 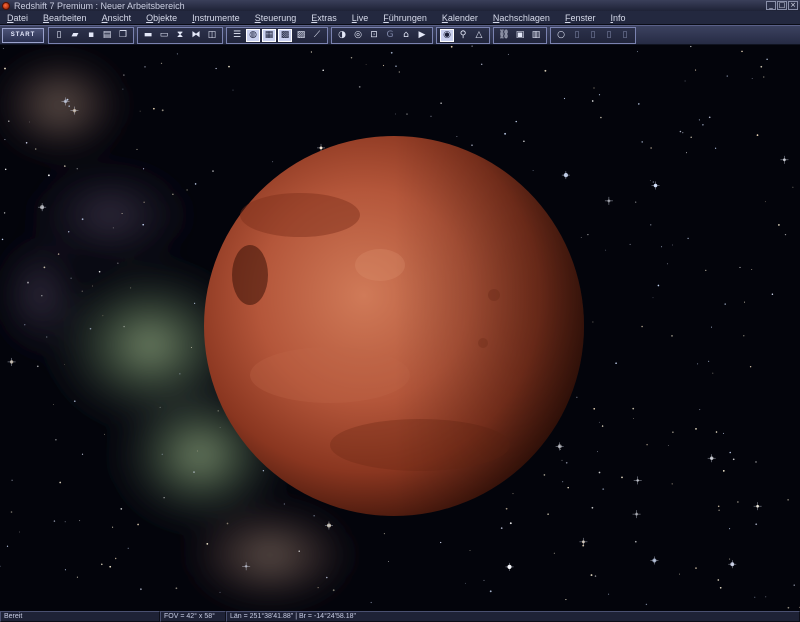 I want to click on close-button: ×, so click(x=793, y=5).